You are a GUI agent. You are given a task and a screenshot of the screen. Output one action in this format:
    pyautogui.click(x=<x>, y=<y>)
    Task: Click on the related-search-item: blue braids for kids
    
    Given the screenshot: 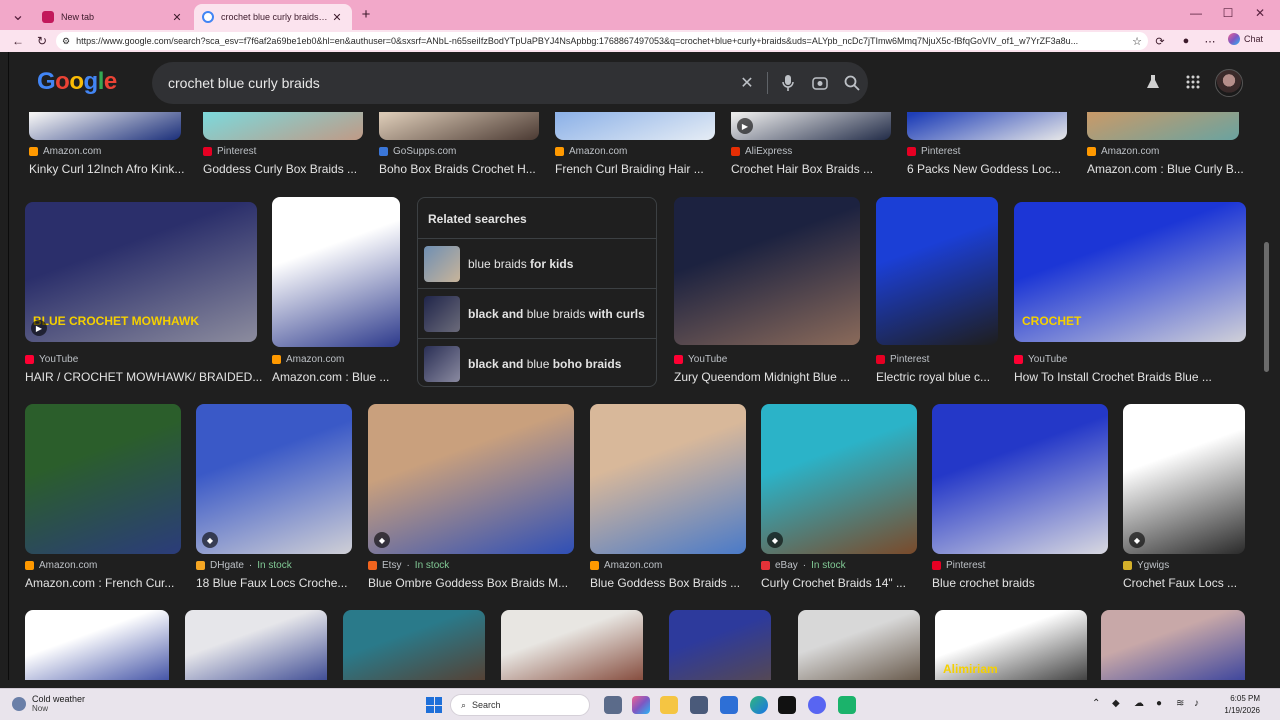 What is the action you would take?
    pyautogui.click(x=537, y=263)
    